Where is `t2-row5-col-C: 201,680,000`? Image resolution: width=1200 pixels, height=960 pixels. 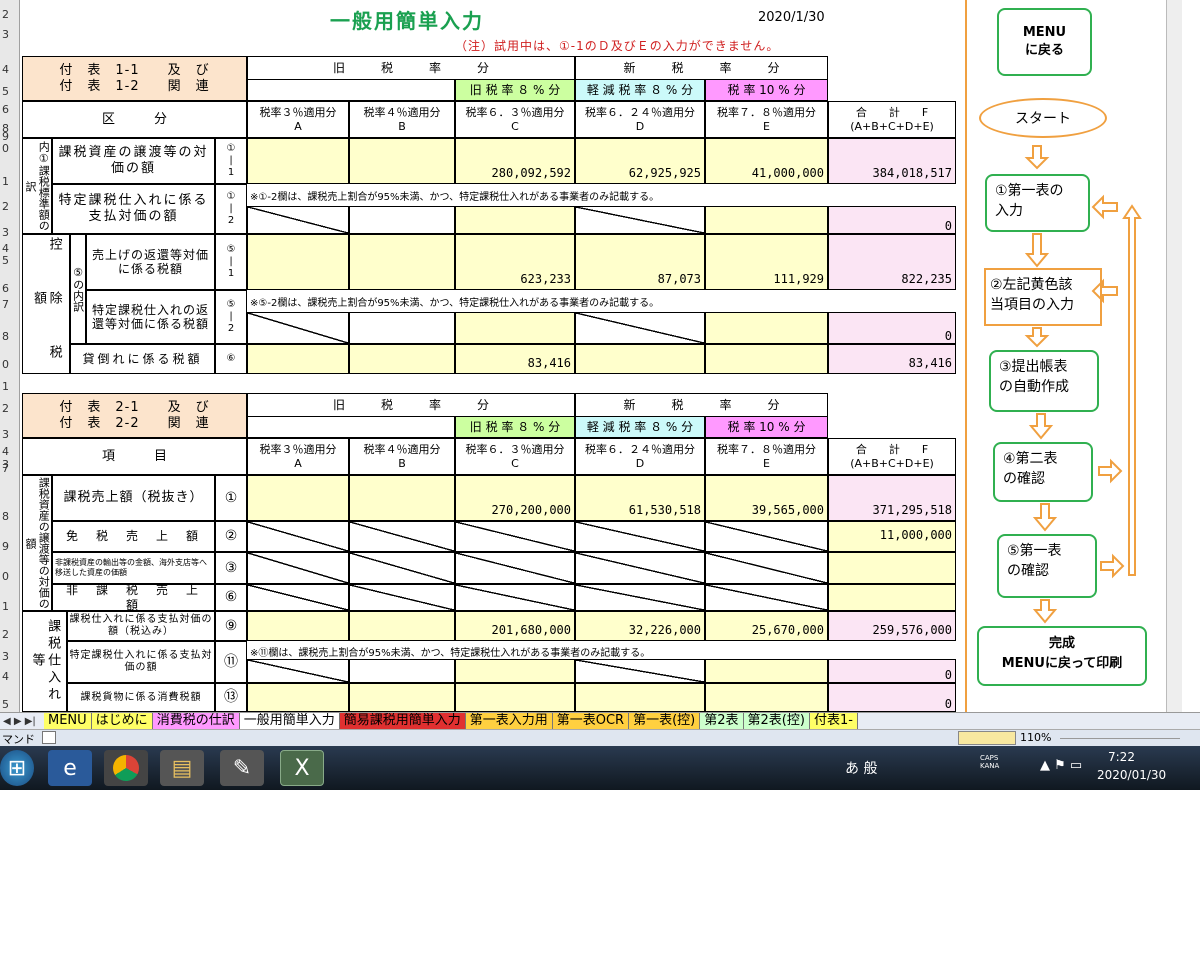 t2-row5-col-C: 201,680,000 is located at coordinates (515, 626).